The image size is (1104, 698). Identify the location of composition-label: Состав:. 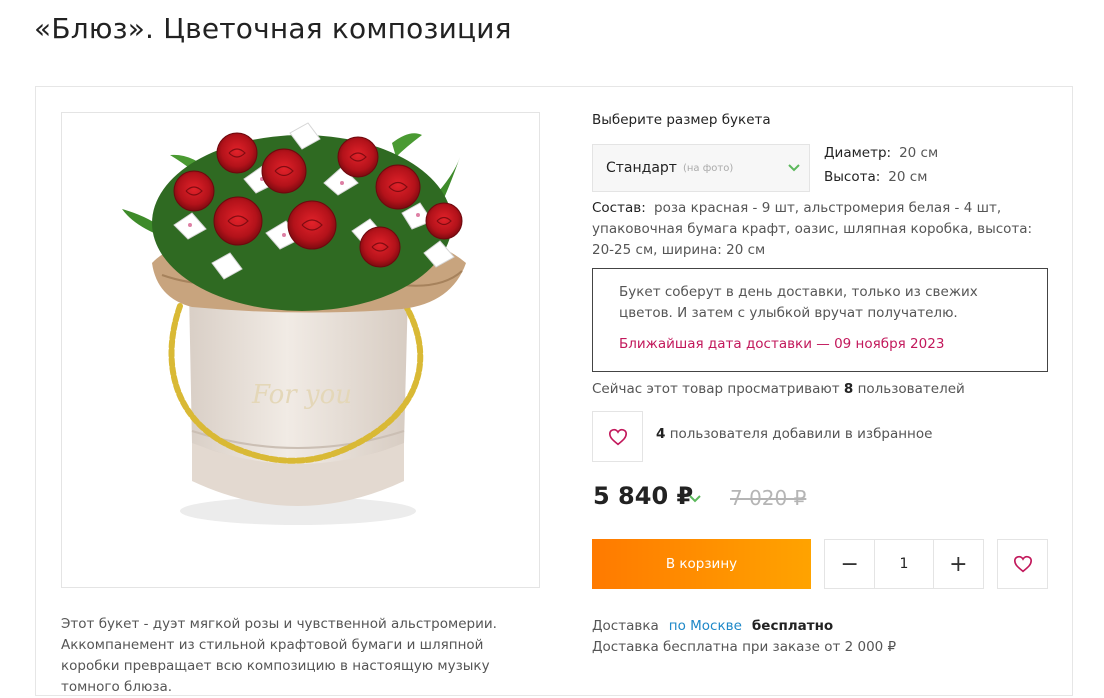
(619, 208).